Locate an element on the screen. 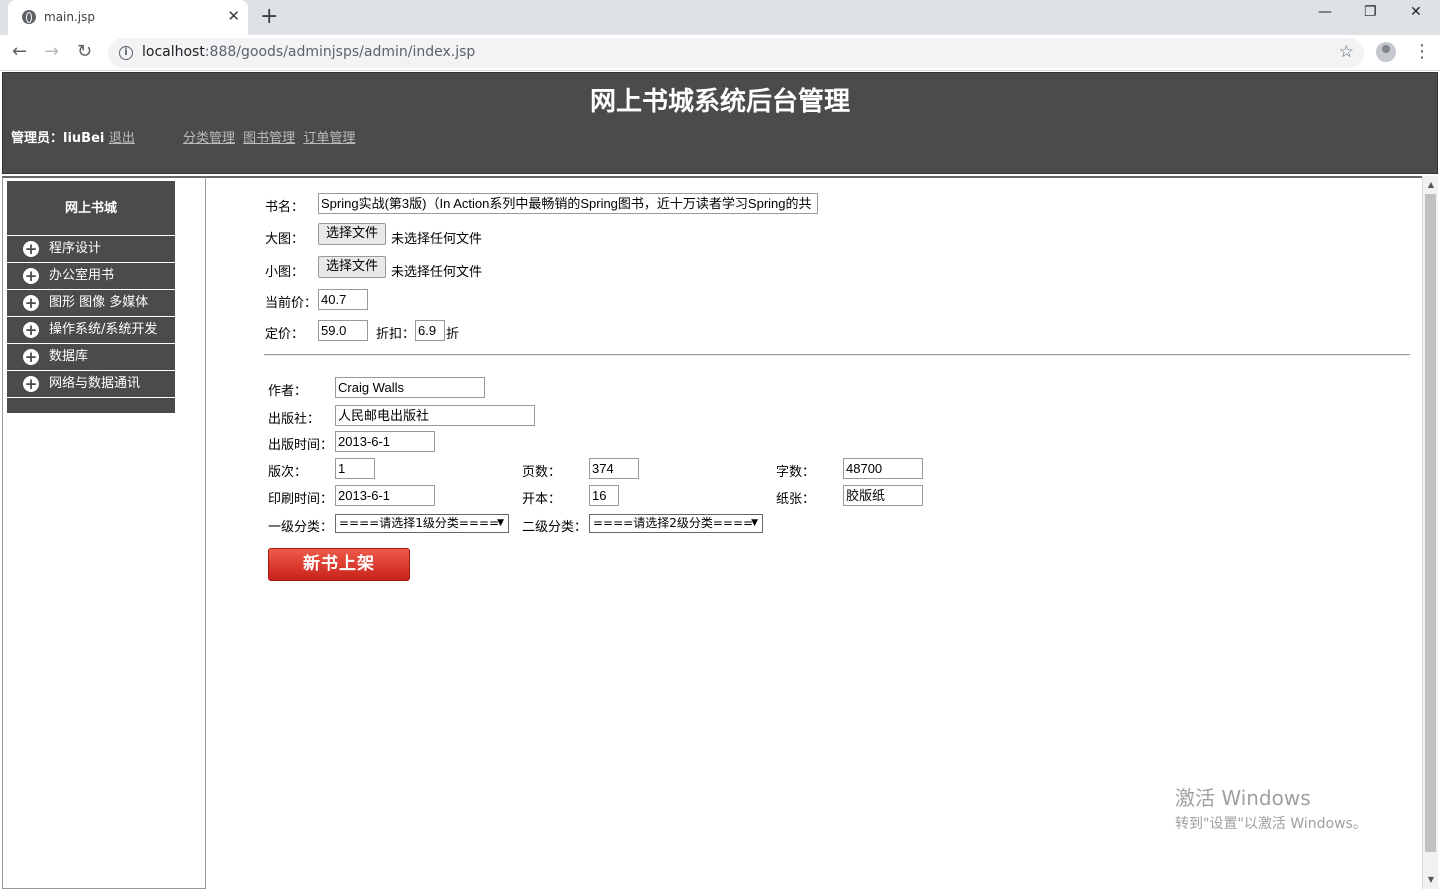 Image resolution: width=1440 pixels, height=889 pixels. discount-unit: 折 is located at coordinates (453, 334).